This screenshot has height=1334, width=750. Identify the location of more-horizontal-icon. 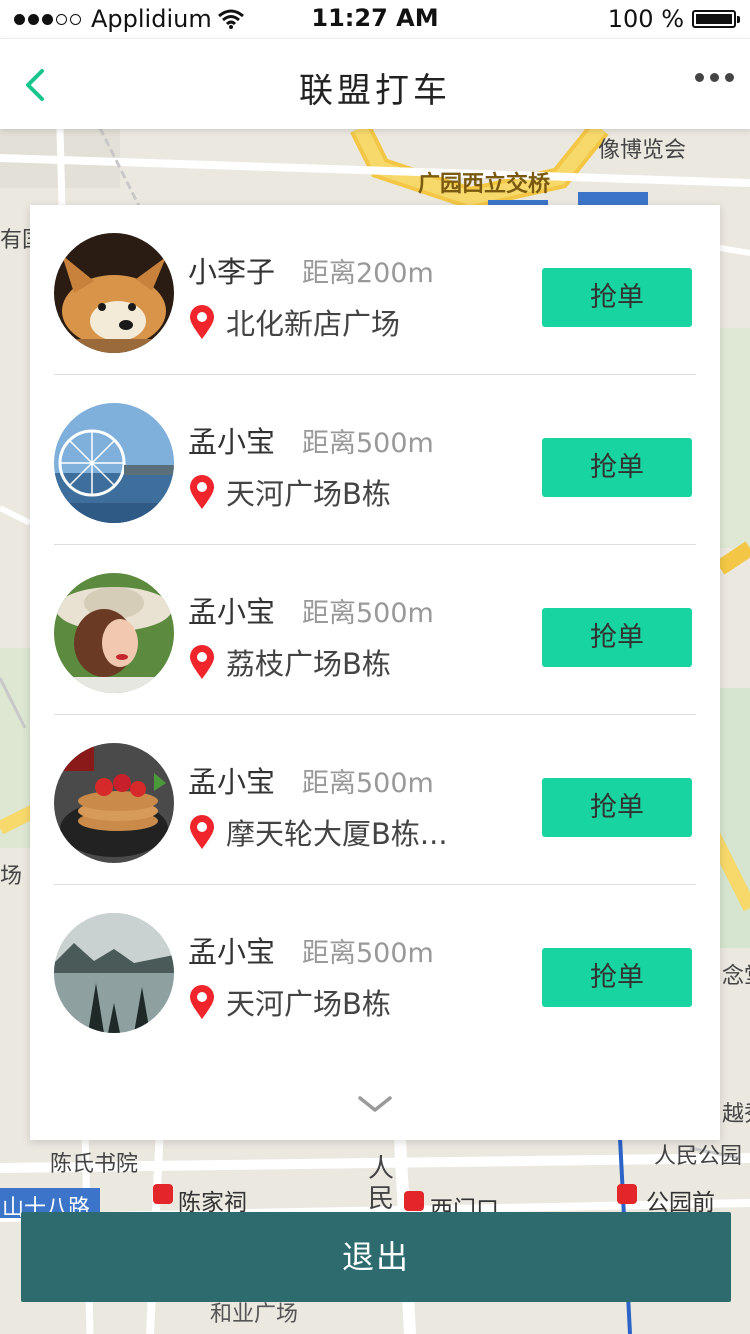
(714, 77).